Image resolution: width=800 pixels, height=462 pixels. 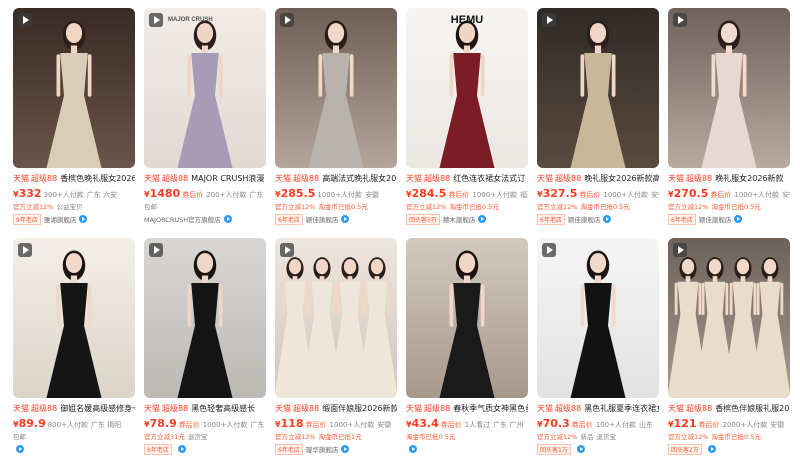 I want to click on product-title: 天猫 超级88 黑色轻奢高级感长, so click(x=205, y=408).